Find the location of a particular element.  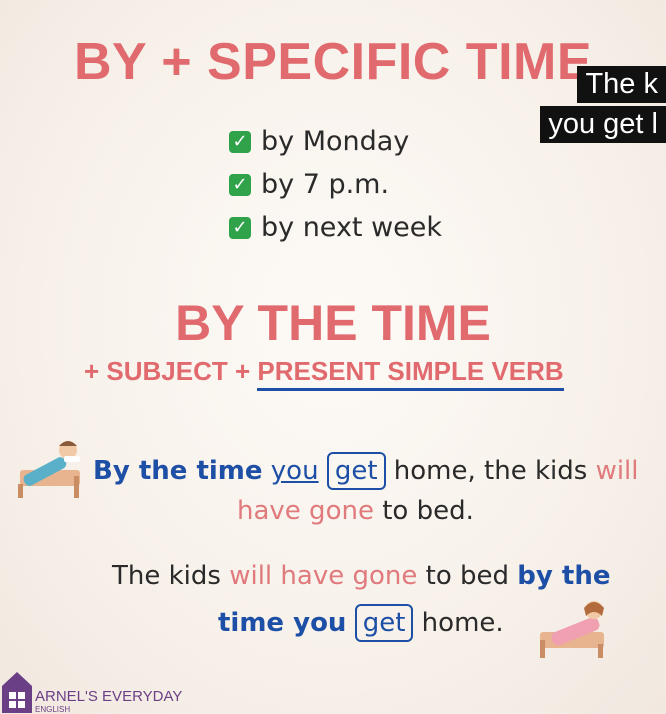

example-sentence-1-line-2: have gone to bed. is located at coordinates (355, 511).